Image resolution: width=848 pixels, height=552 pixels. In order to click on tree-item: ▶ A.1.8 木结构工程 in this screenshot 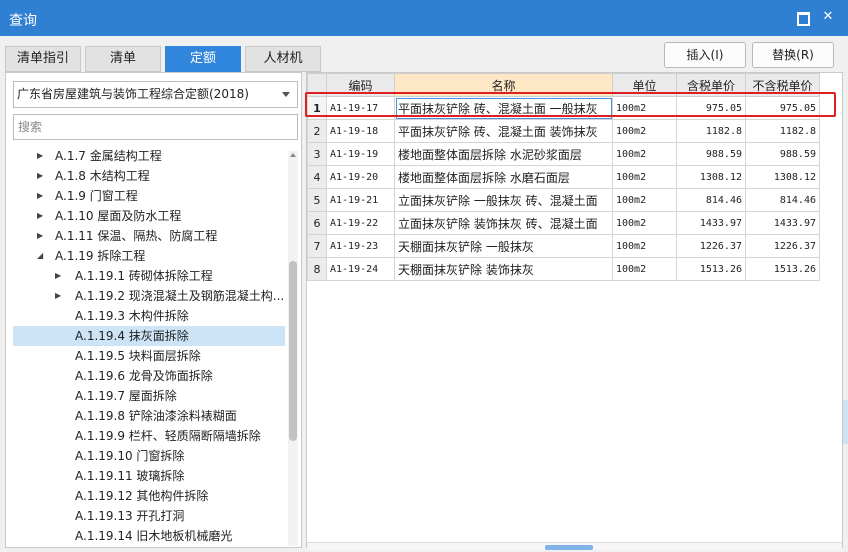, I will do `click(149, 176)`.